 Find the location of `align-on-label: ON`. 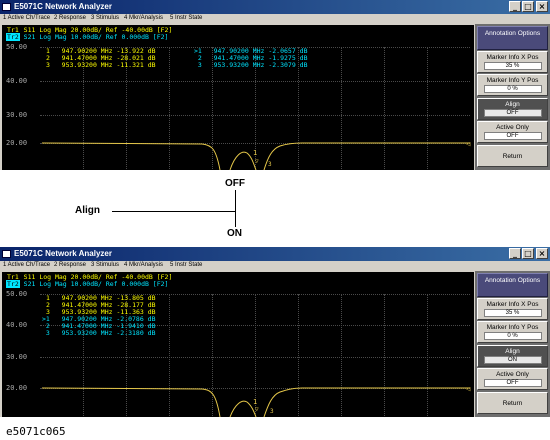

align-on-label: ON is located at coordinates (234, 233).